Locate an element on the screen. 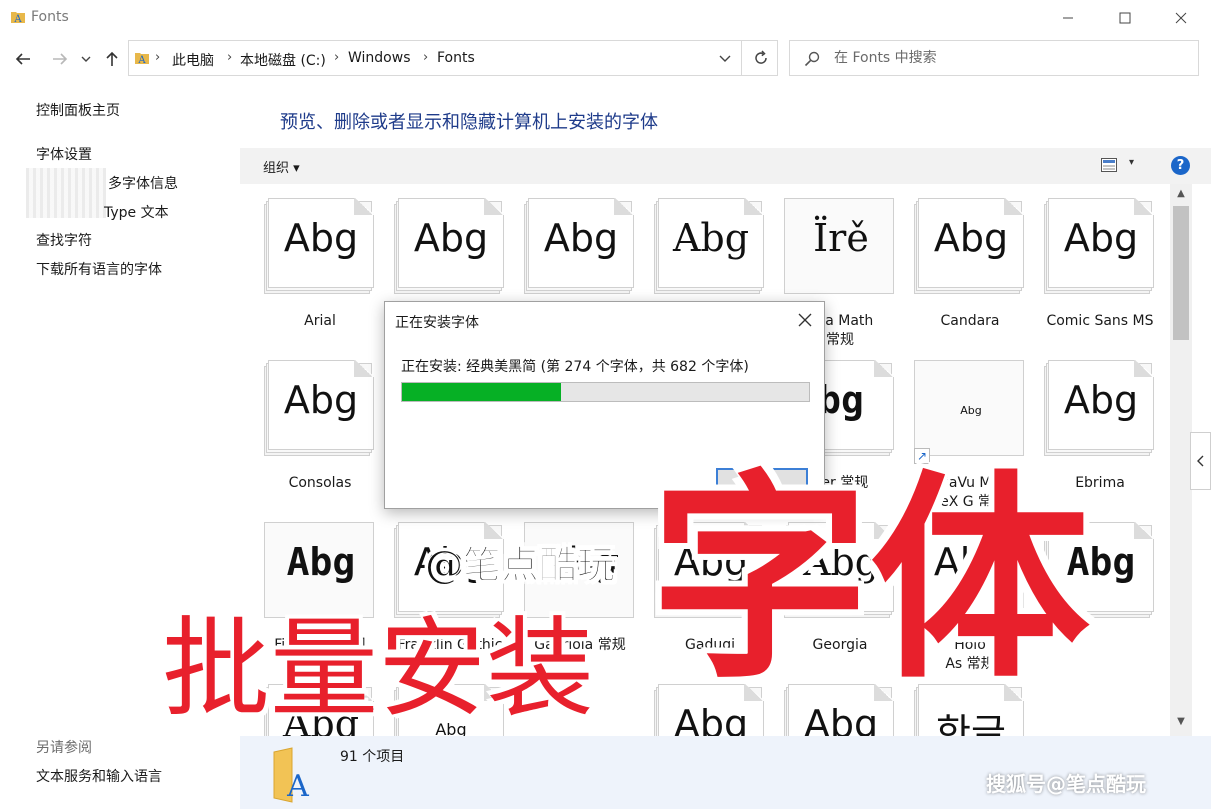 This screenshot has width=1211, height=809. font-tile: Abg ↗ DejaVu Math TeX G 常规 is located at coordinates (957, 428).